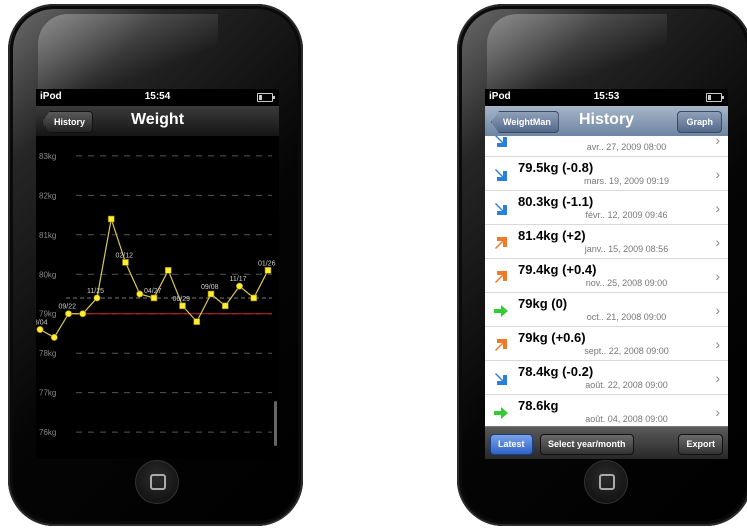  Describe the element at coordinates (626, 249) in the screenshot. I see `entry-date: janv.. 15, 2009 08:56` at that location.